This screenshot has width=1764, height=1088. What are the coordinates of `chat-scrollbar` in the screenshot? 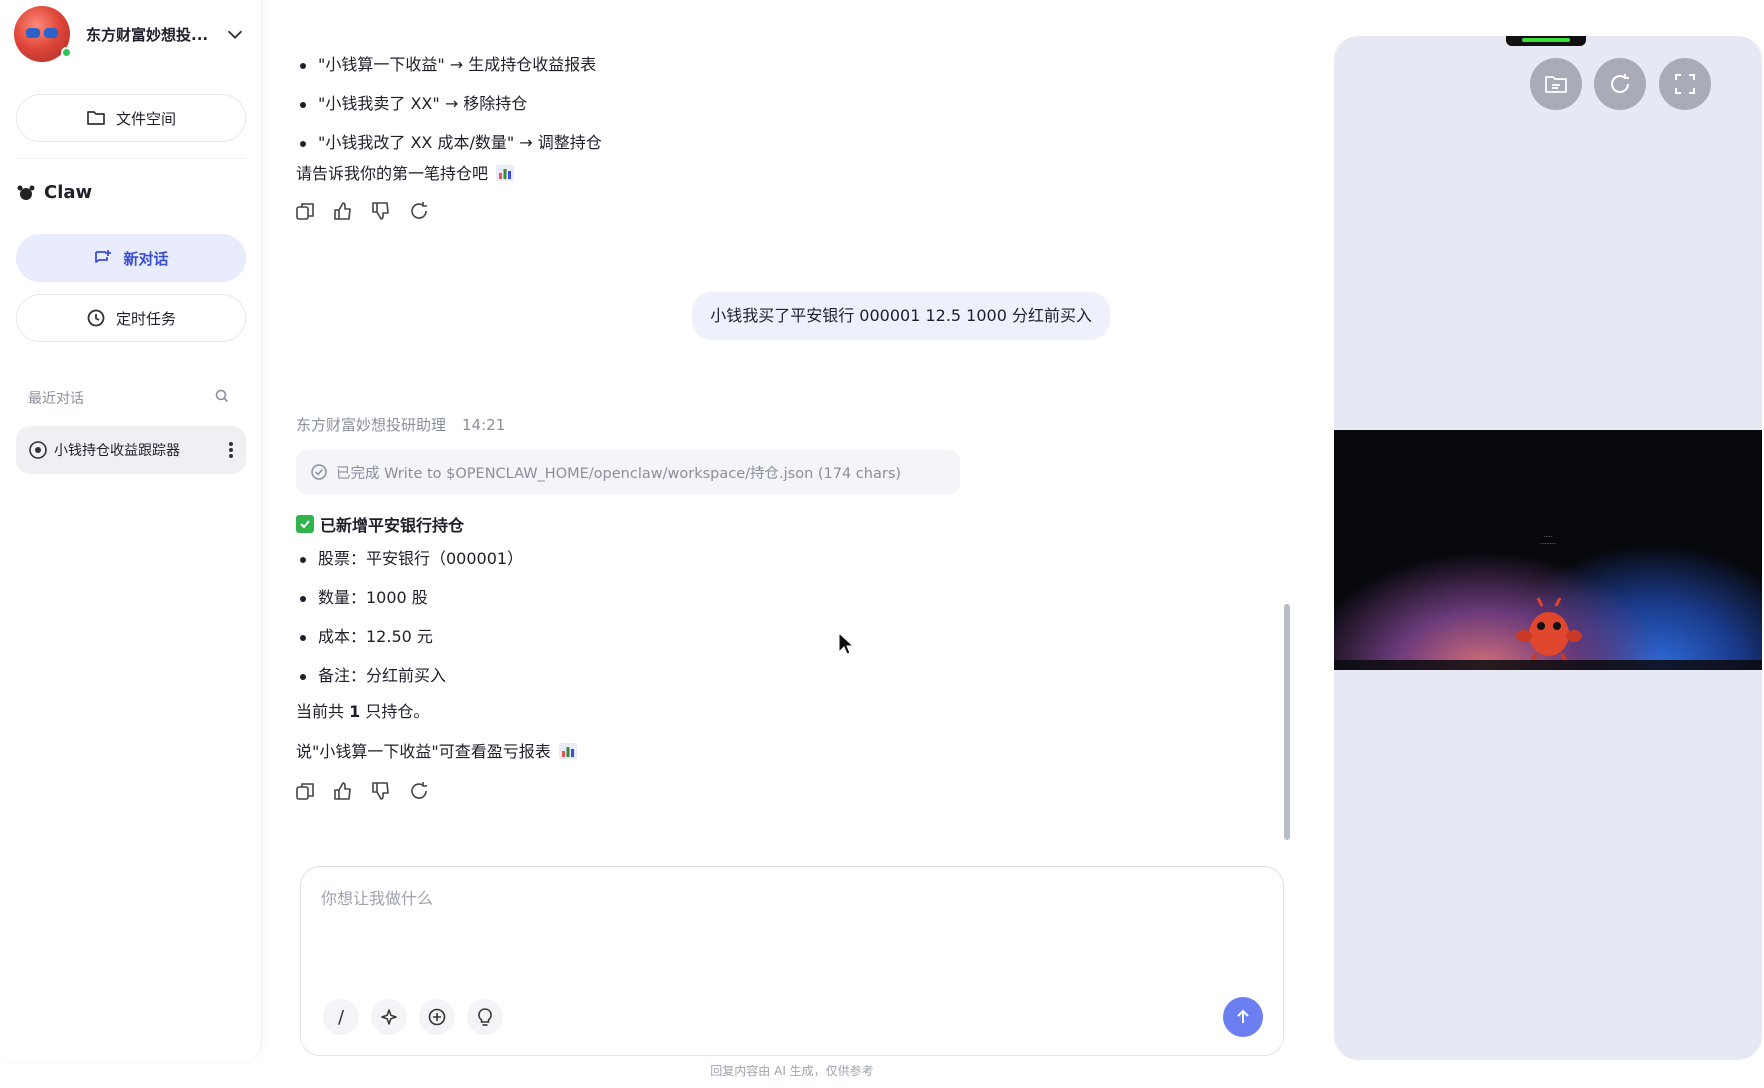 It's located at (1287, 722).